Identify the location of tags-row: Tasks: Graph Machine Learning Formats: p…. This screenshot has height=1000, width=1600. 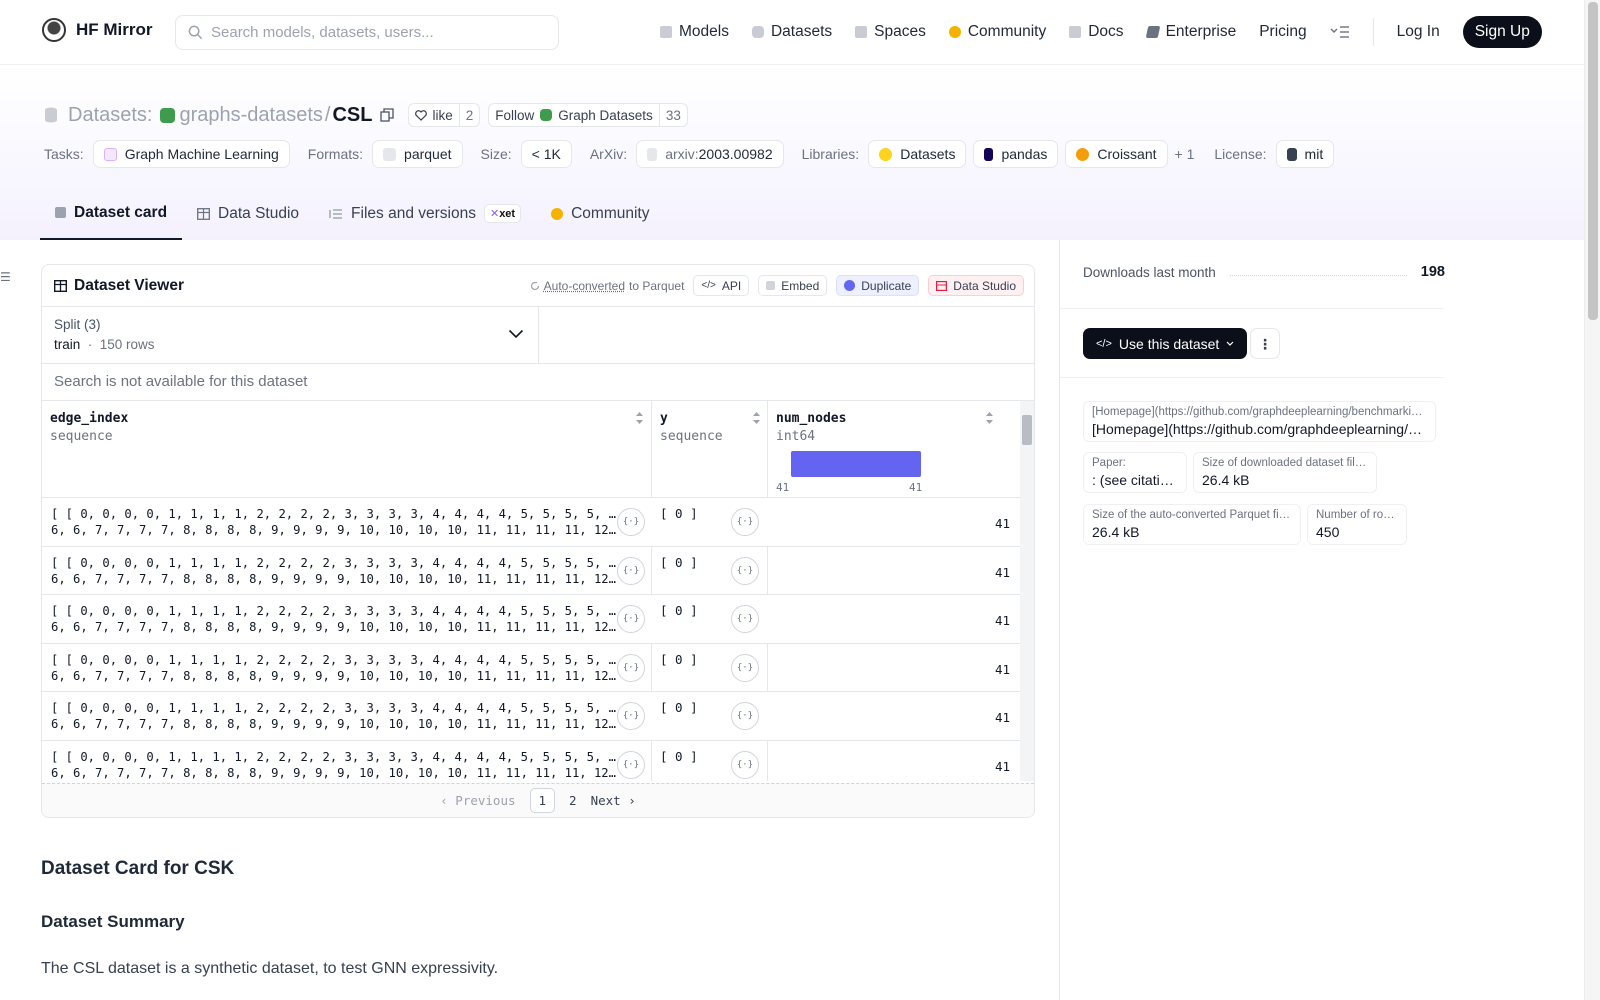
(694, 154).